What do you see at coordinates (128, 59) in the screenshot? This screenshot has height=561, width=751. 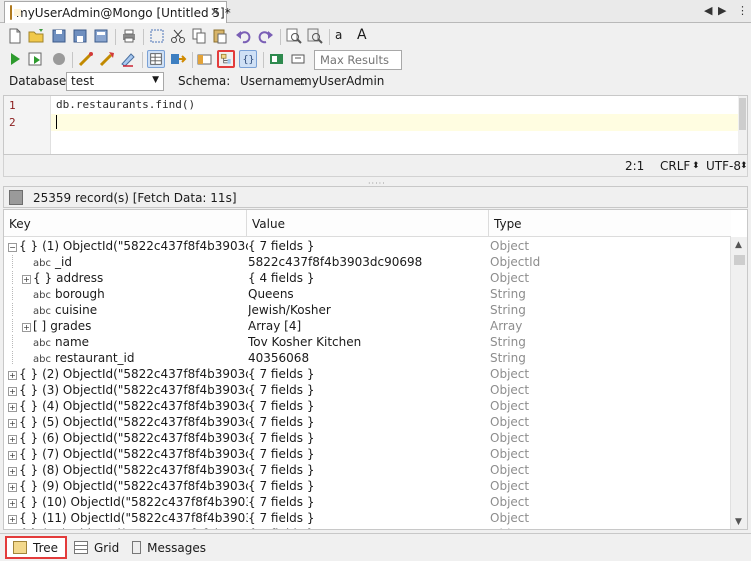 I see `clear-icon` at bounding box center [128, 59].